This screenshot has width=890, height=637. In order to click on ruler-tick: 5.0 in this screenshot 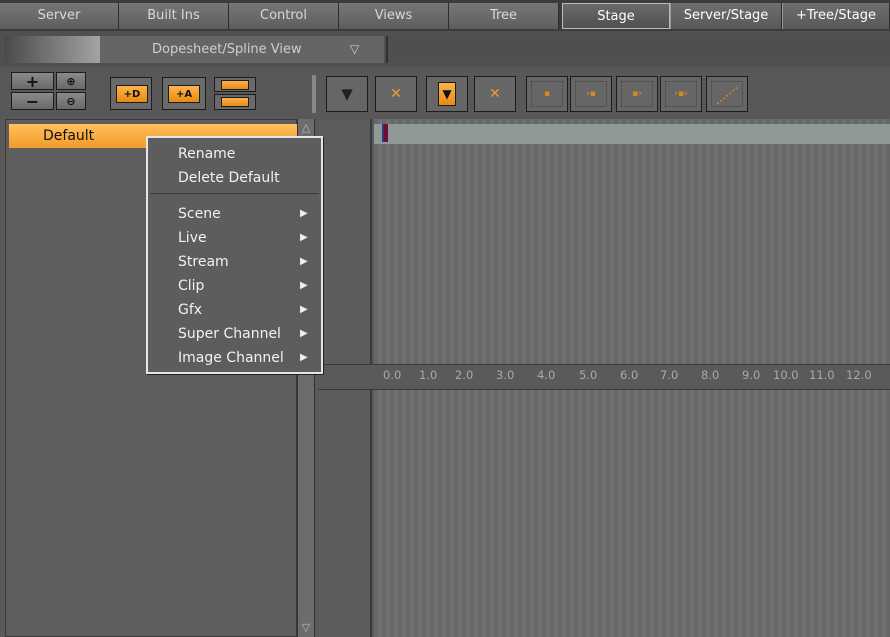, I will do `click(588, 375)`.